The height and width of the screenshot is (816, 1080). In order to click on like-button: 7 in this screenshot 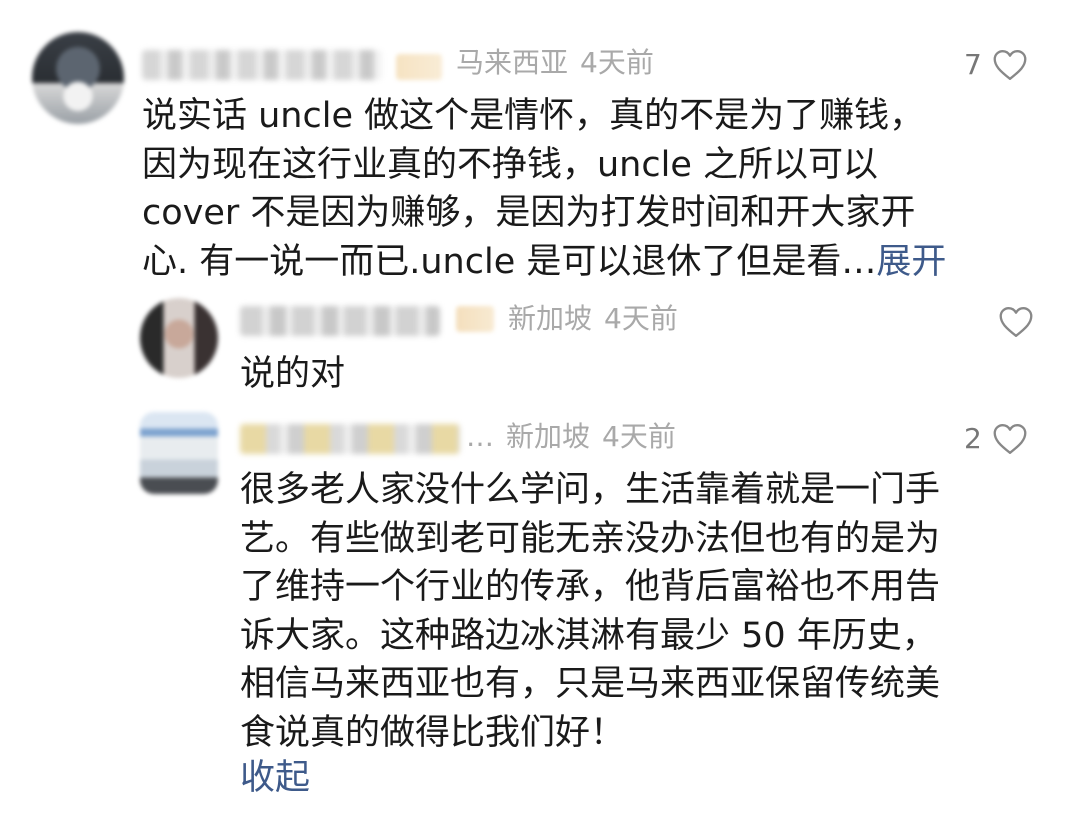, I will do `click(996, 65)`.